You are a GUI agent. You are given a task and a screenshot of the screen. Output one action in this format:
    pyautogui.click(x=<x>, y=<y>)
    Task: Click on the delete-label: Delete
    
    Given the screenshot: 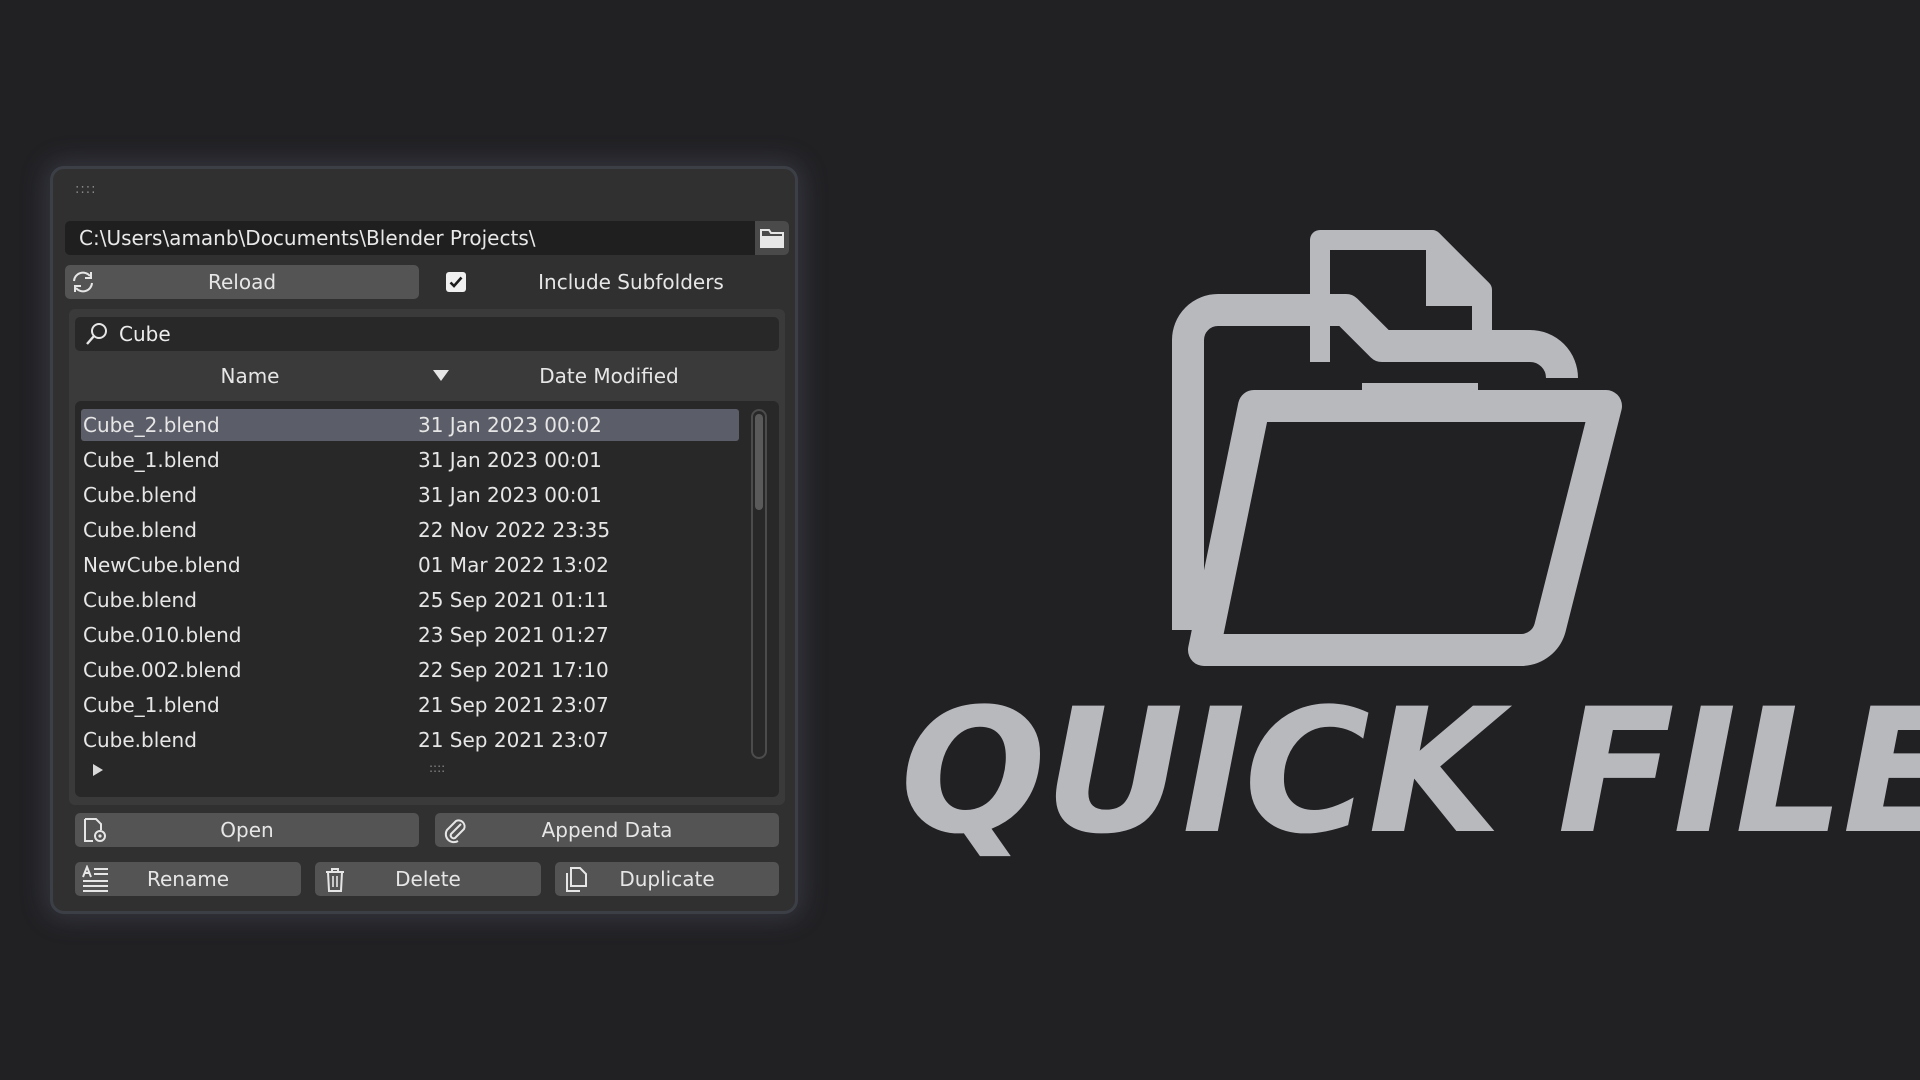 What is the action you would take?
    pyautogui.click(x=428, y=879)
    